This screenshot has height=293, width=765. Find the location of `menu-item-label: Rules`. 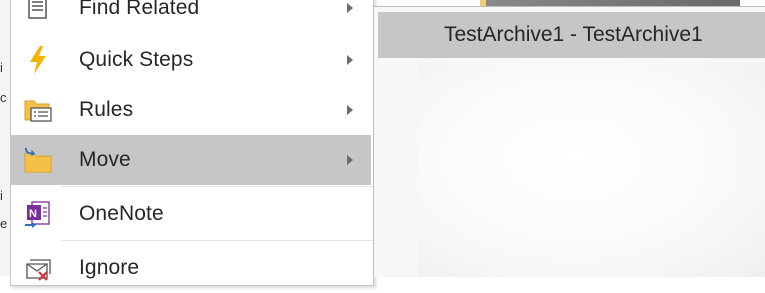

menu-item-label: Rules is located at coordinates (106, 109).